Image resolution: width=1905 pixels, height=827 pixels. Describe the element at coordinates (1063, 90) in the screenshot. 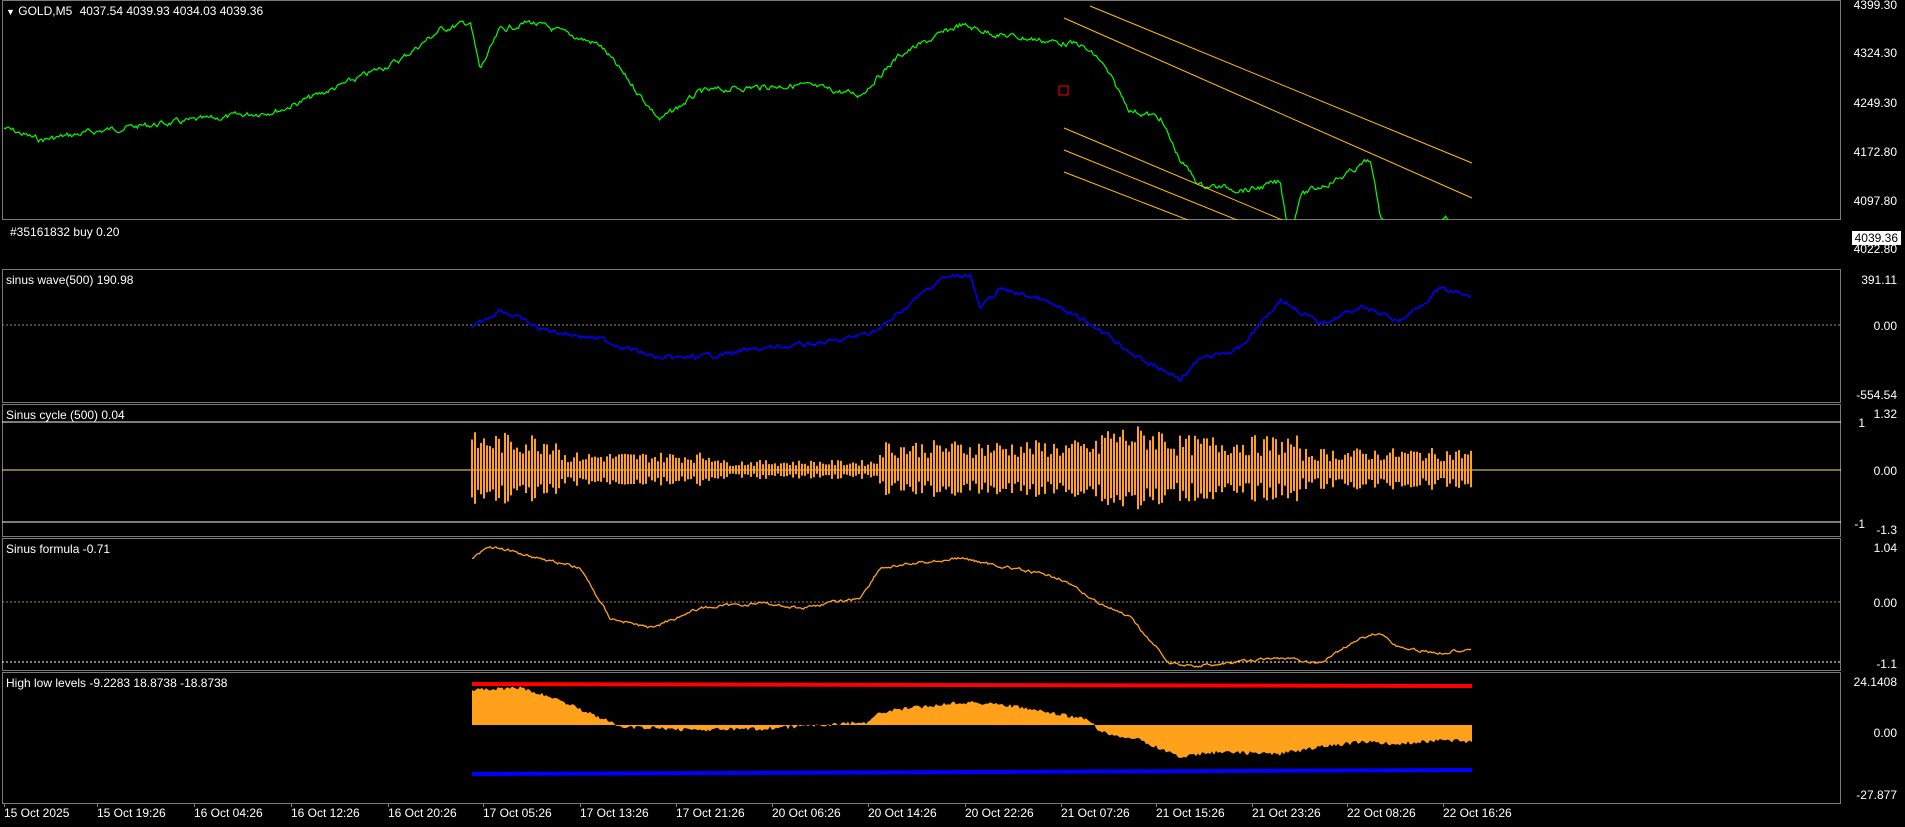

I see `trade-marker-icon` at that location.